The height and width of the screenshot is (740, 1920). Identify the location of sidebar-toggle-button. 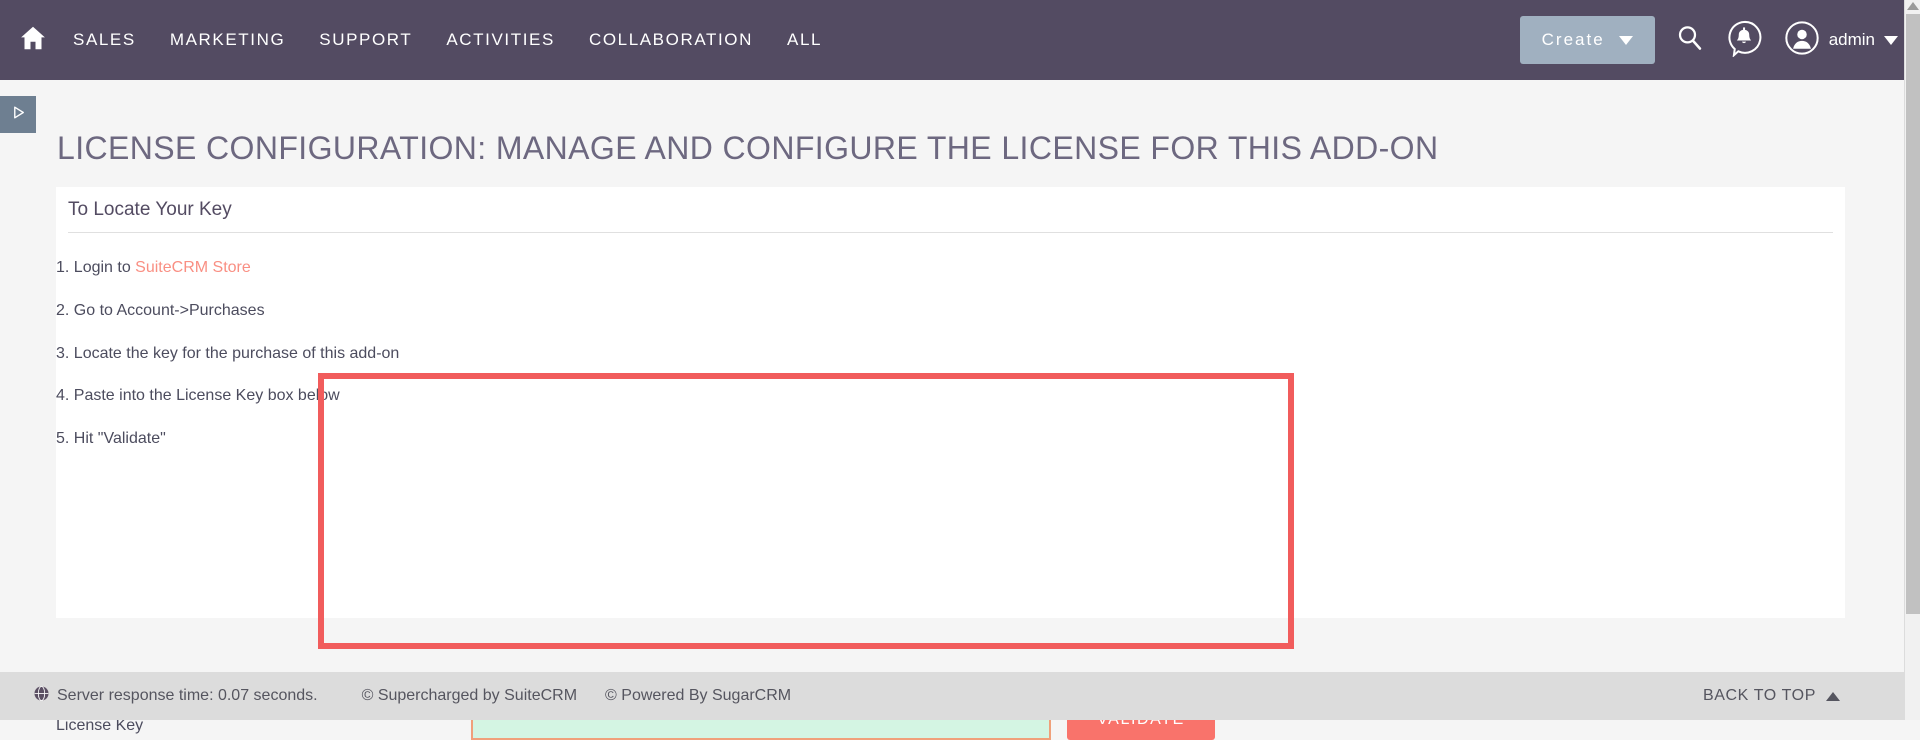
(18, 114).